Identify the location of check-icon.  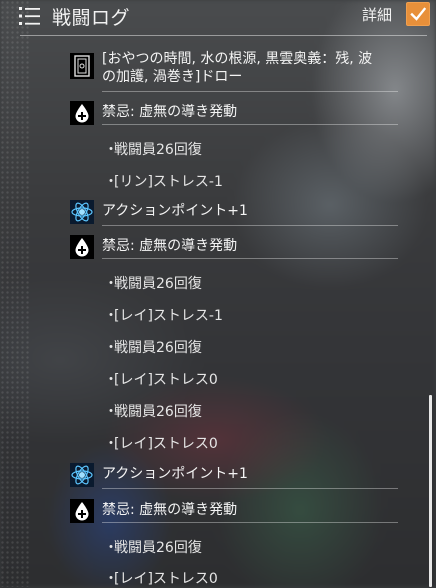
(418, 14).